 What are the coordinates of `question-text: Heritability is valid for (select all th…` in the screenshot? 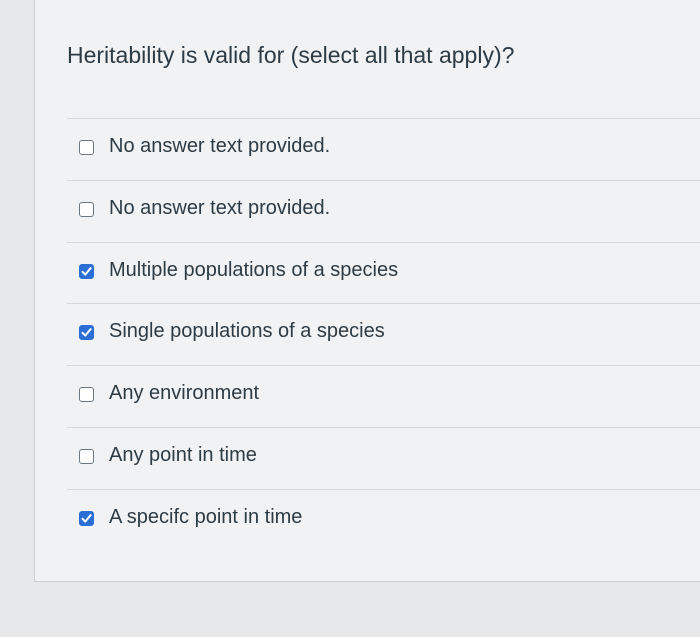 It's located at (291, 55).